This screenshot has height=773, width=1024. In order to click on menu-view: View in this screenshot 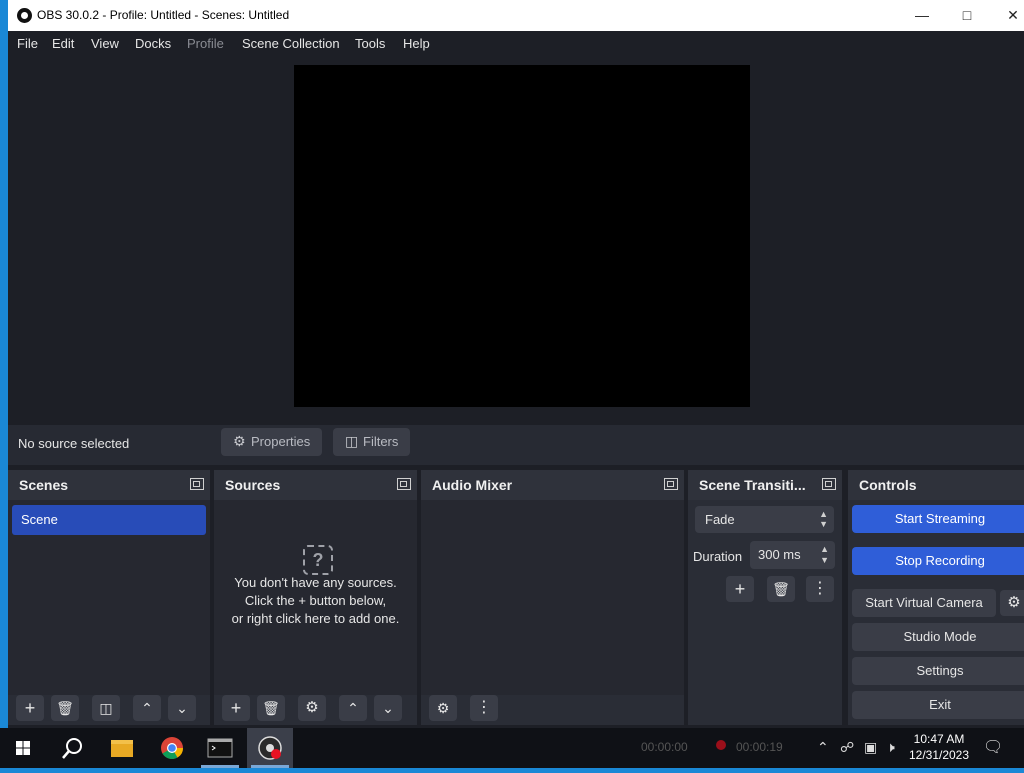, I will do `click(105, 43)`.